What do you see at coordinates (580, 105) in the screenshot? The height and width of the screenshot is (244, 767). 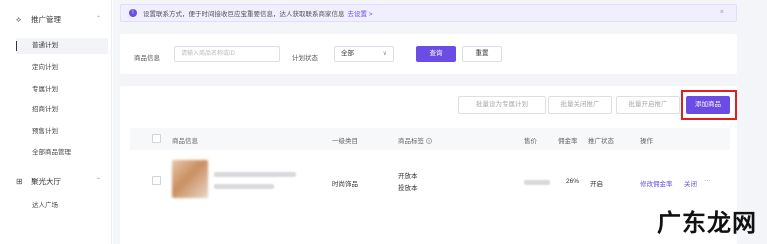 I see `batch-close-button: 批量关闭推广` at bounding box center [580, 105].